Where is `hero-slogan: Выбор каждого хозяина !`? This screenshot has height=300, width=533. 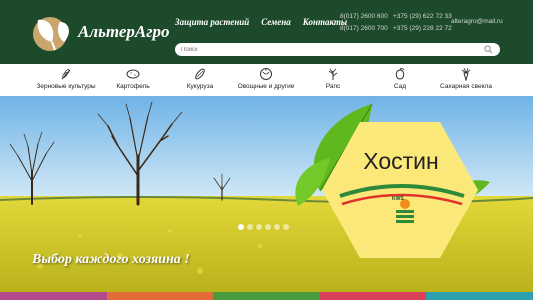
hero-slogan: Выбор каждого хозяина ! is located at coordinates (111, 259).